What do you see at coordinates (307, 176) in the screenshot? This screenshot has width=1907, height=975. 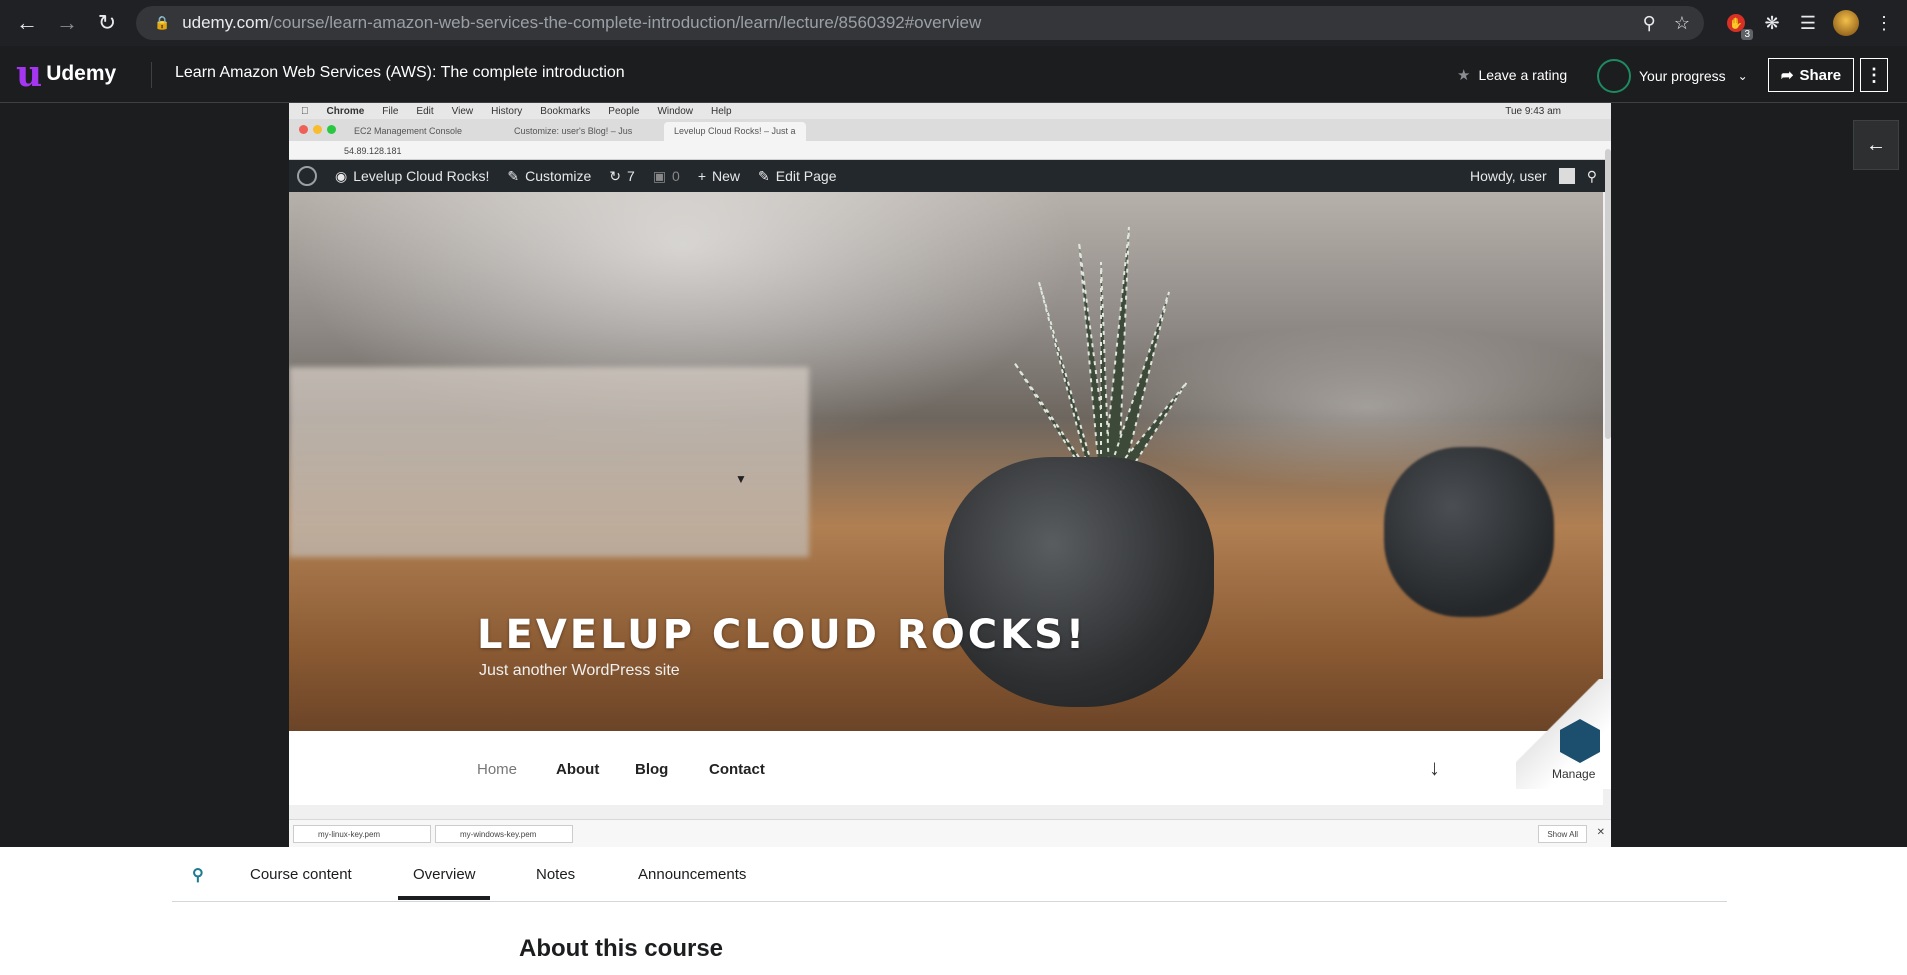 I see `wordpress-icon` at bounding box center [307, 176].